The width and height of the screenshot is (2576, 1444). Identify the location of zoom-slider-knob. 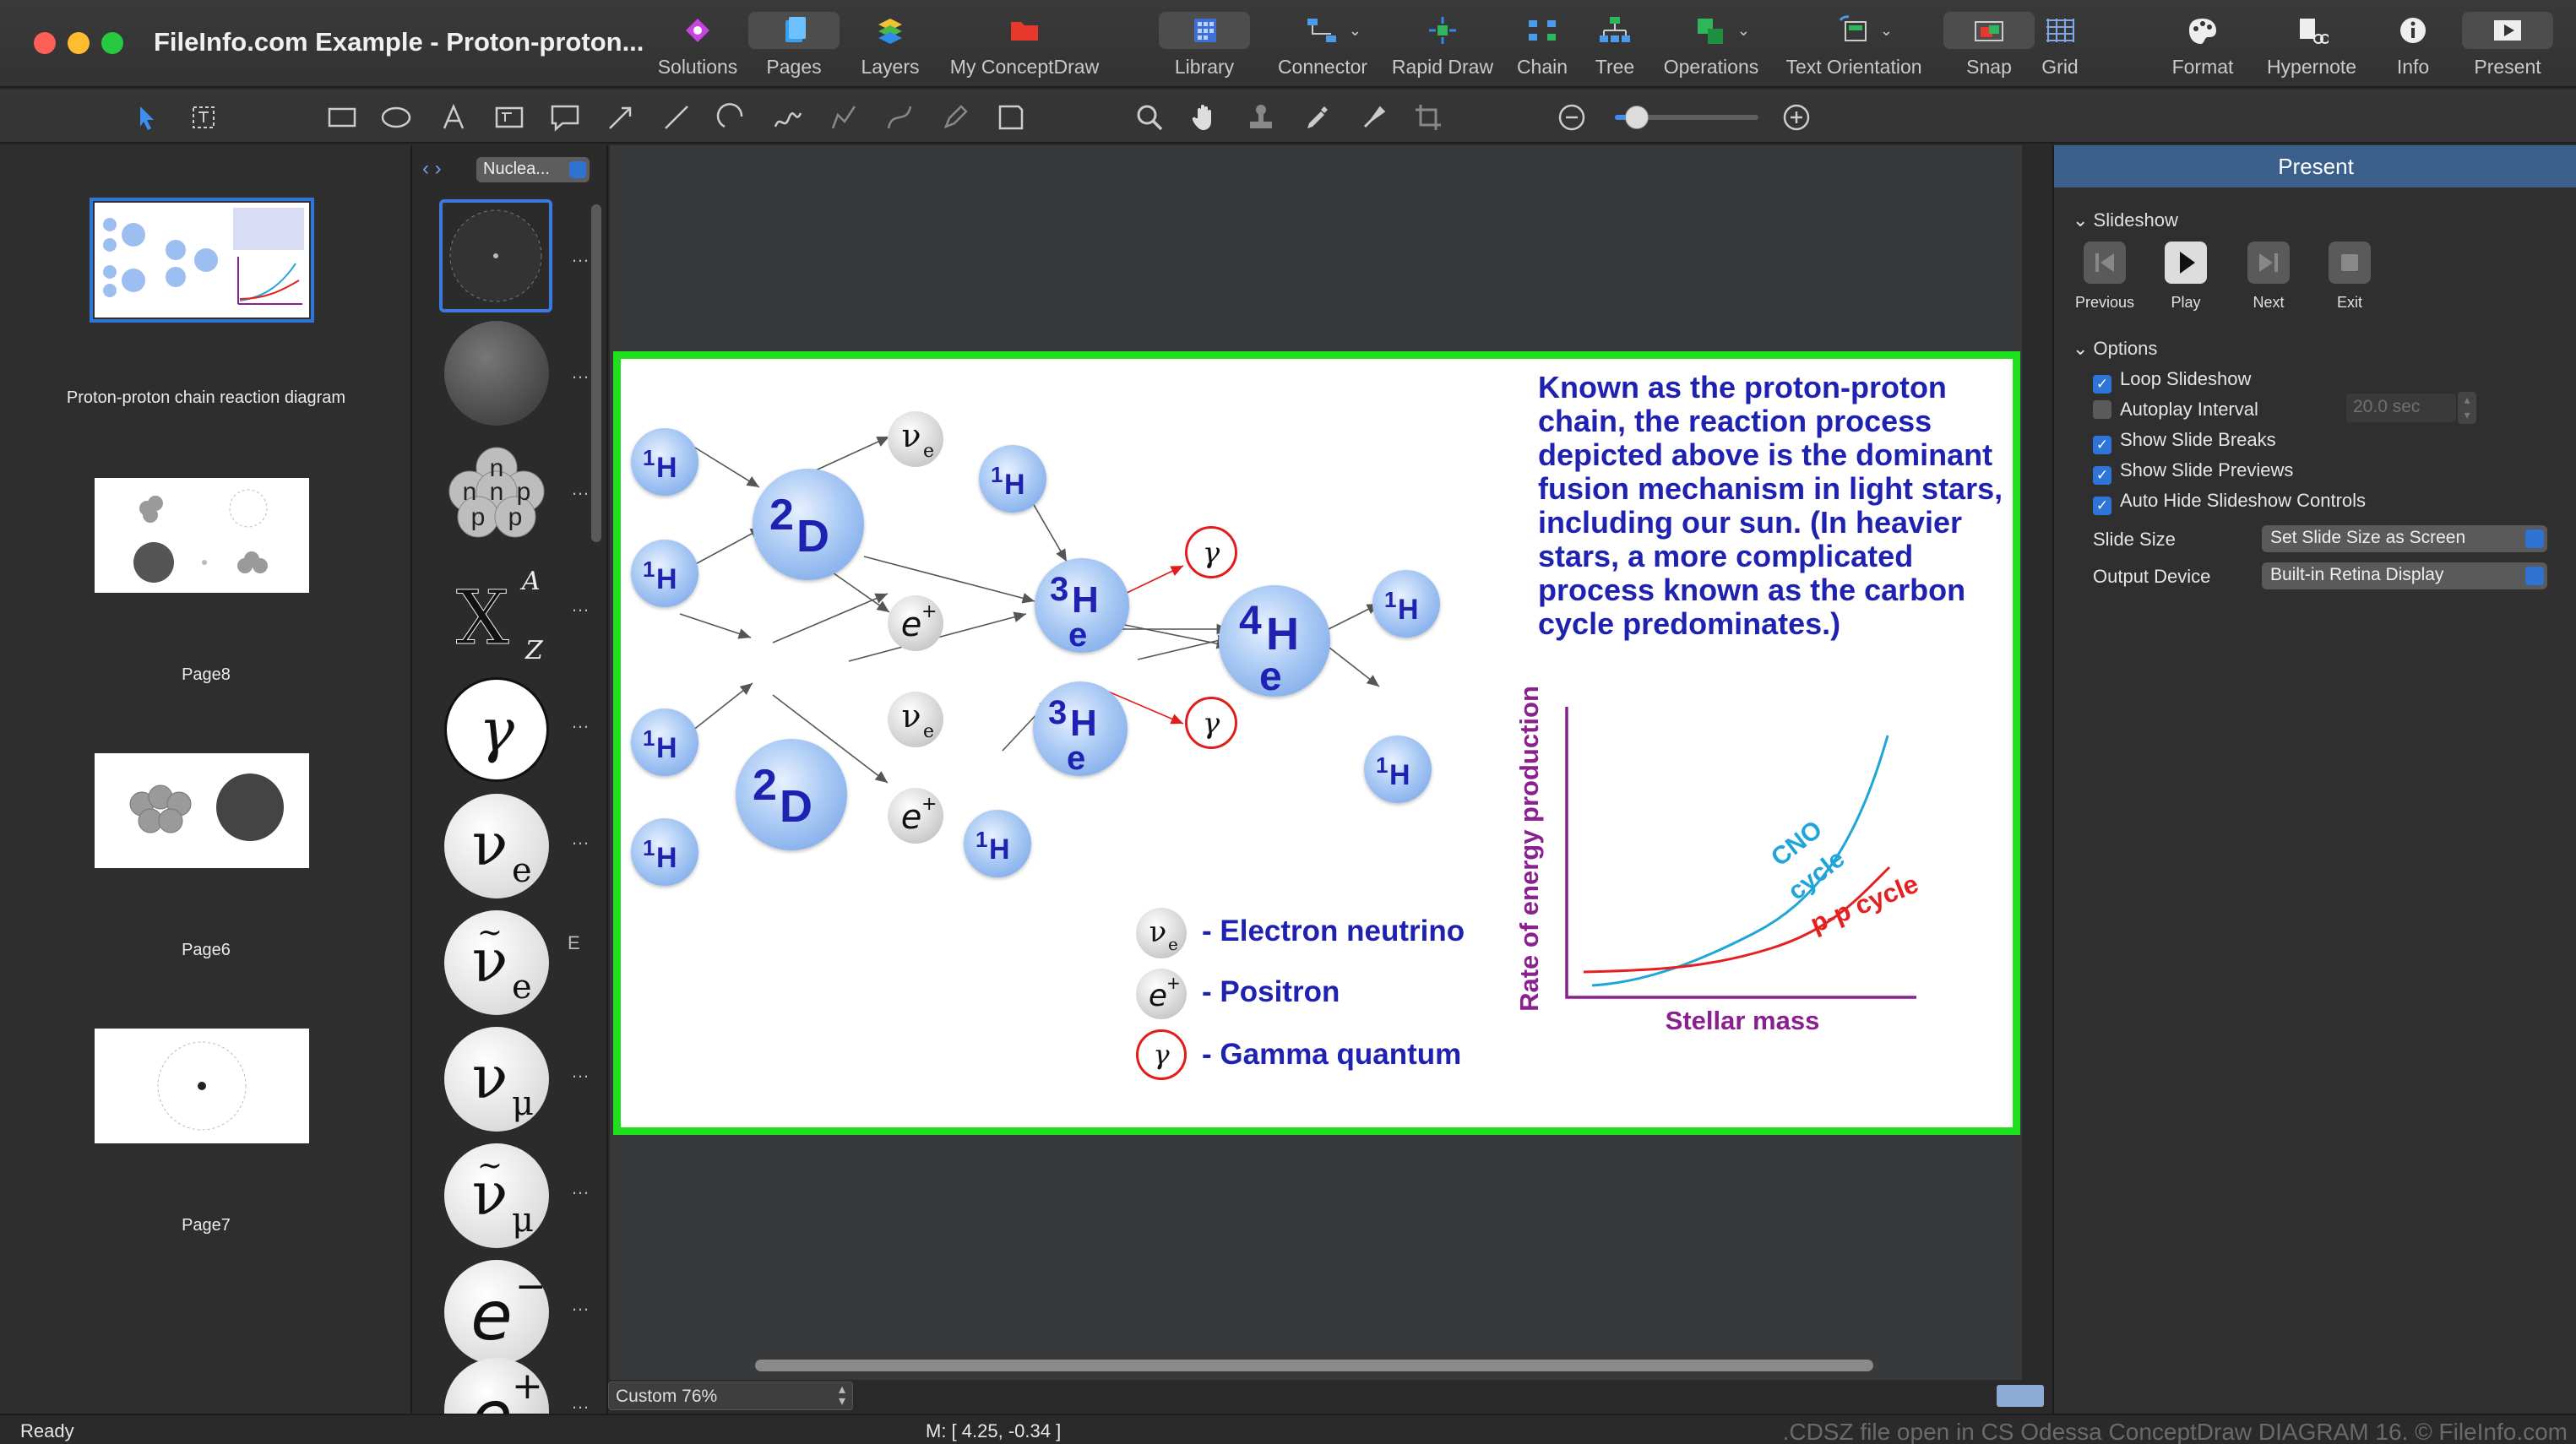
(1636, 117).